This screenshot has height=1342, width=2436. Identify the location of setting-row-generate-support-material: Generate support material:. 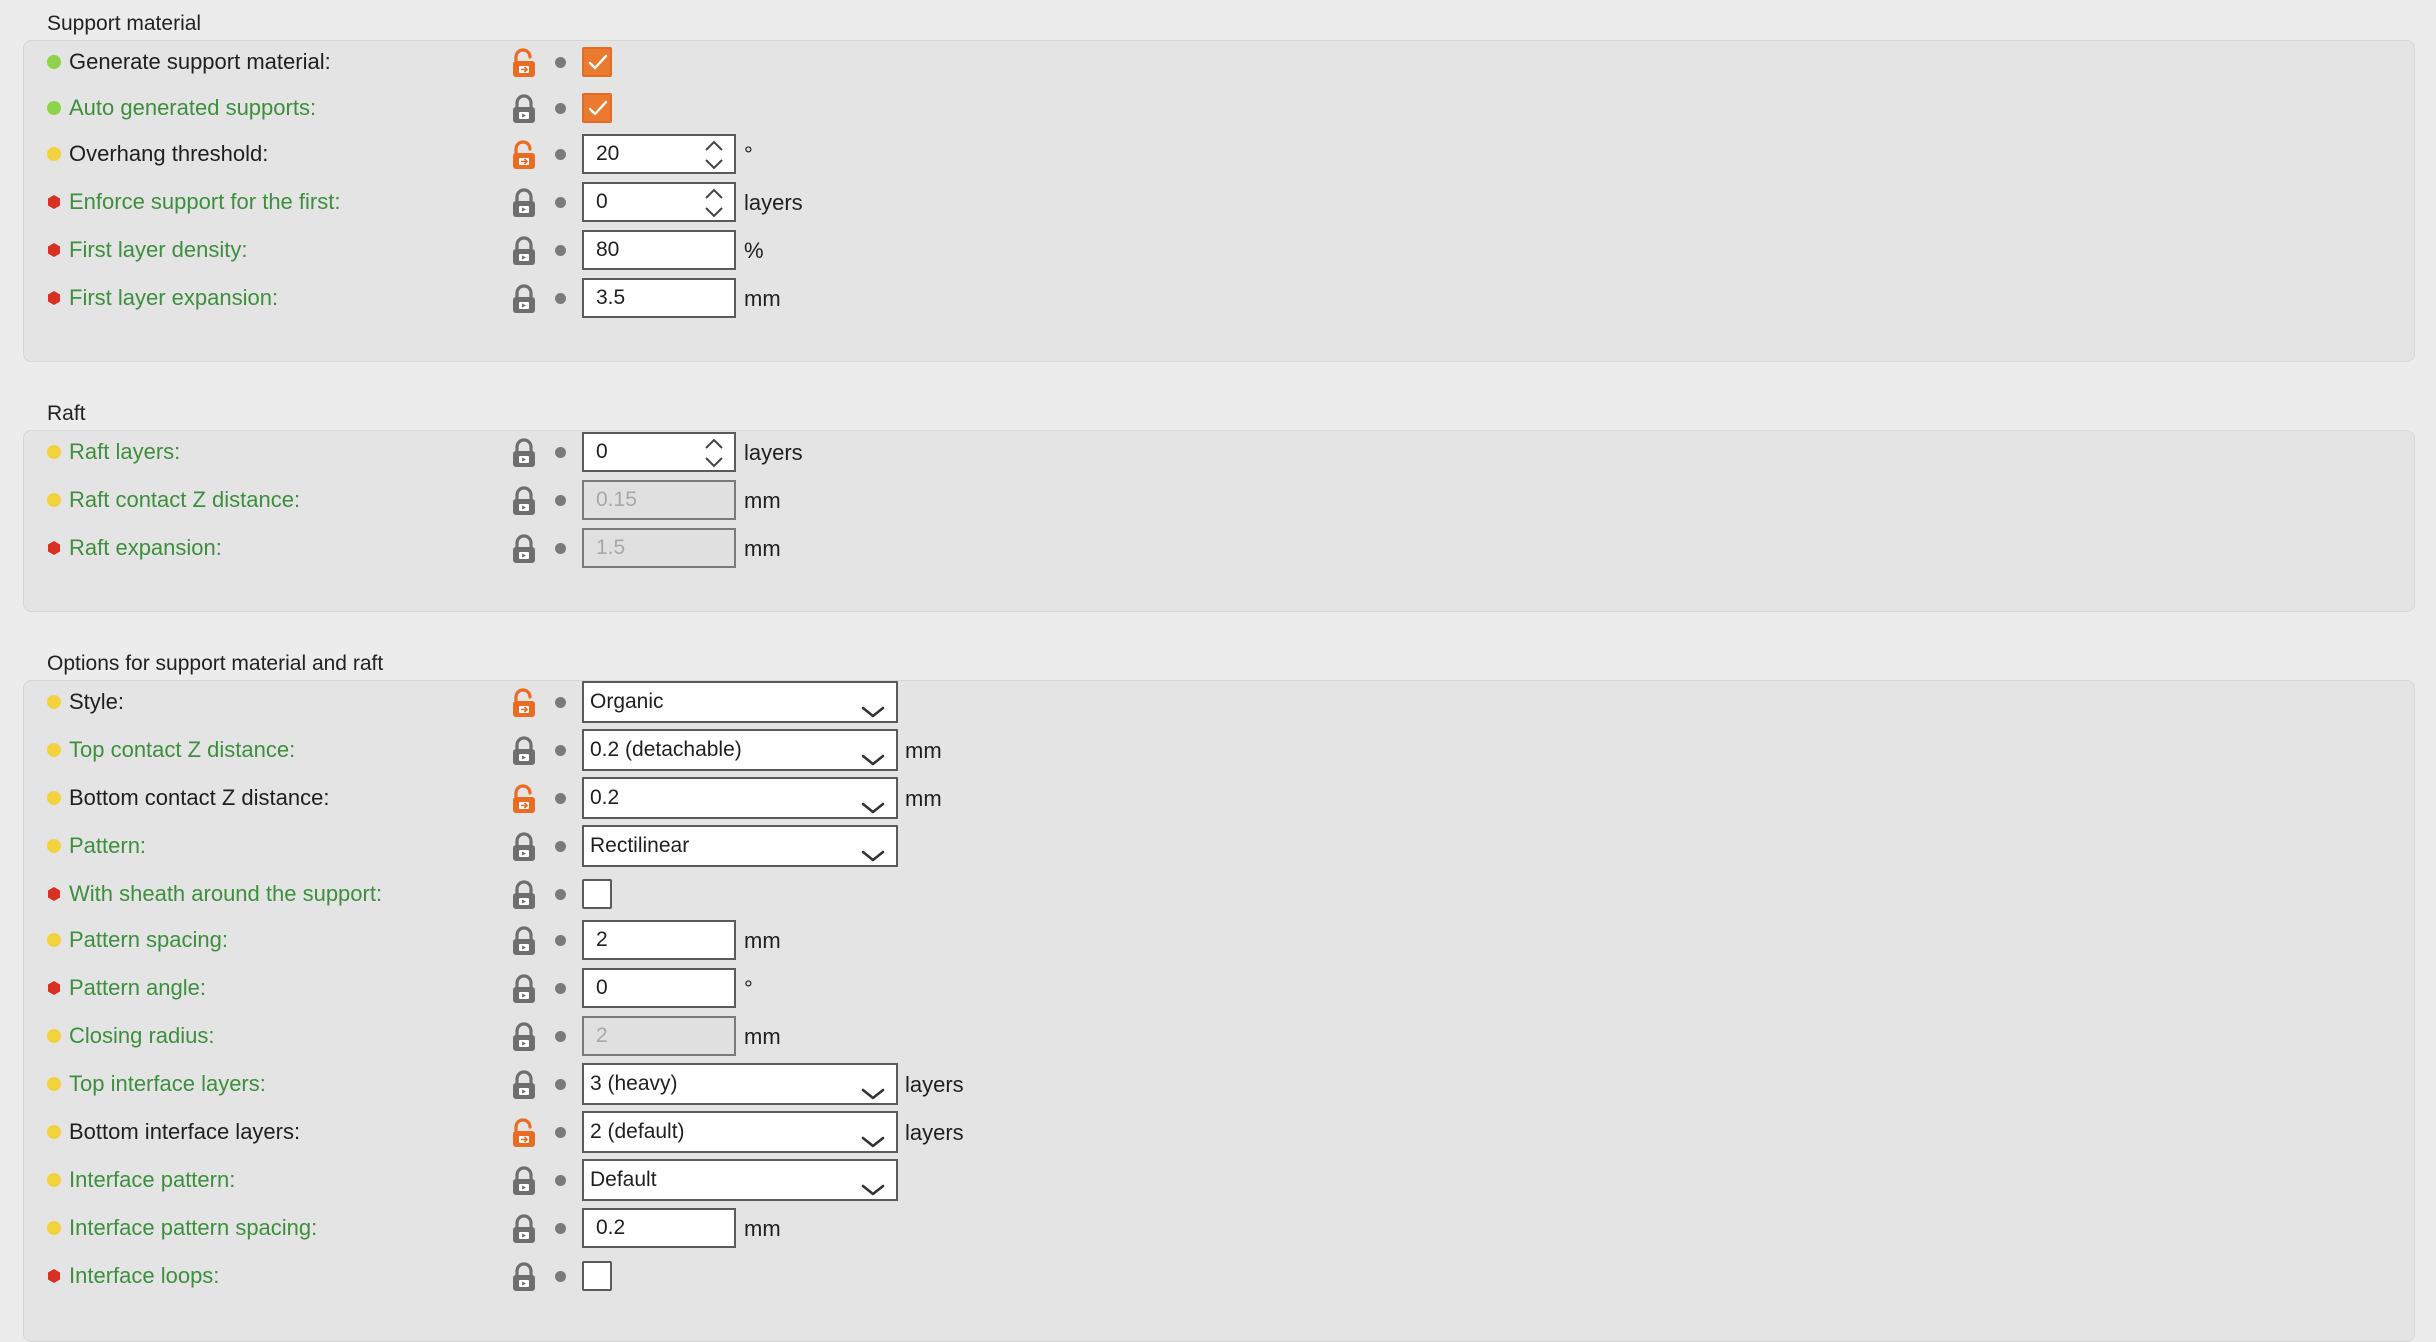
(1218, 62).